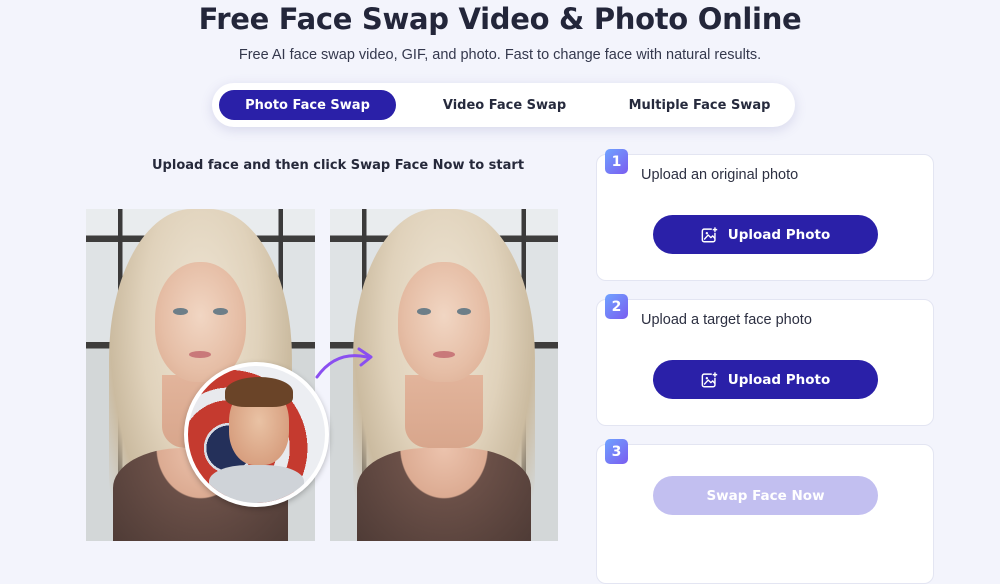 This screenshot has width=1000, height=584. What do you see at coordinates (726, 320) in the screenshot?
I see `step-label: Upload a target face photo` at bounding box center [726, 320].